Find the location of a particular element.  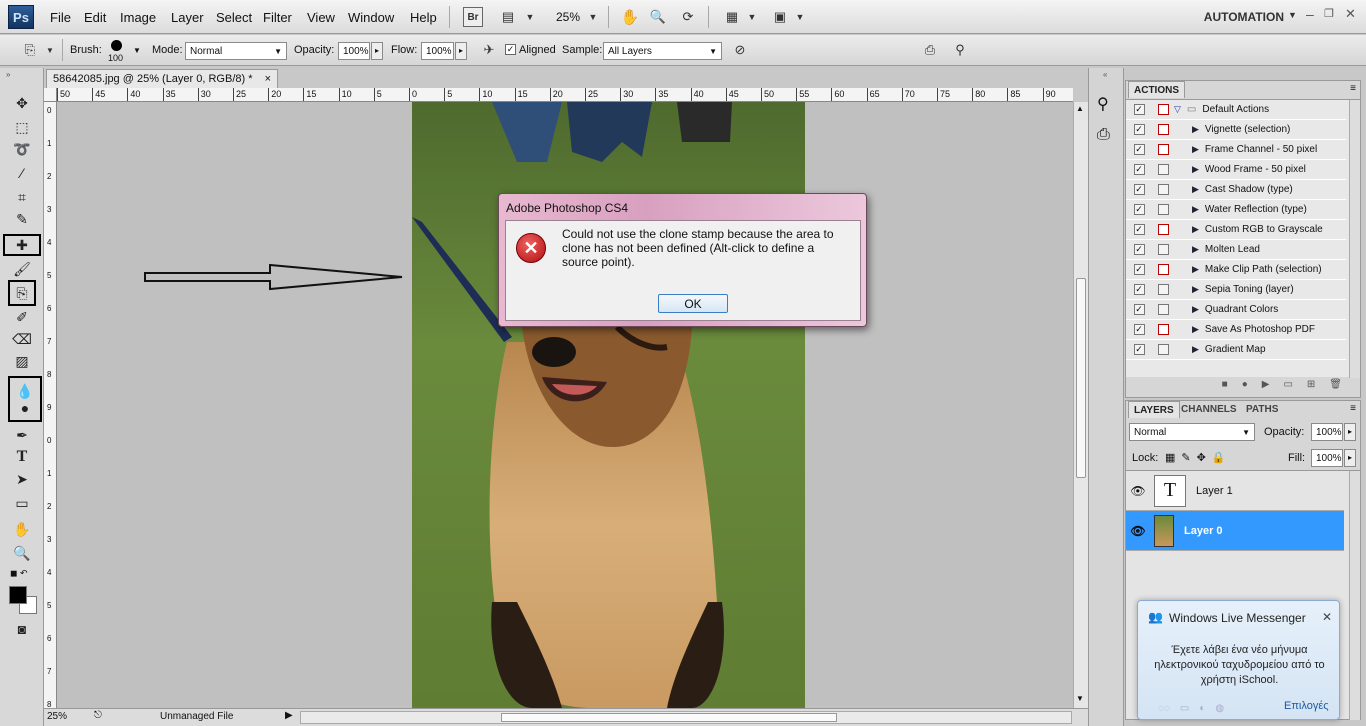

action-row: ✓ ▶ Quadrant Colors is located at coordinates (1236, 310).